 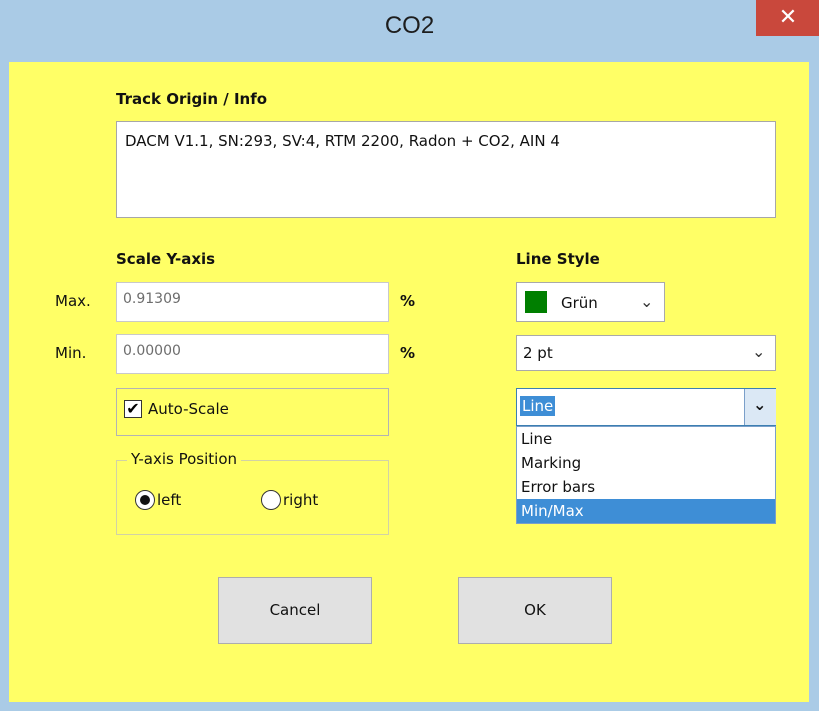 I want to click on auto-scale-checkbox: ✔, so click(x=133, y=409).